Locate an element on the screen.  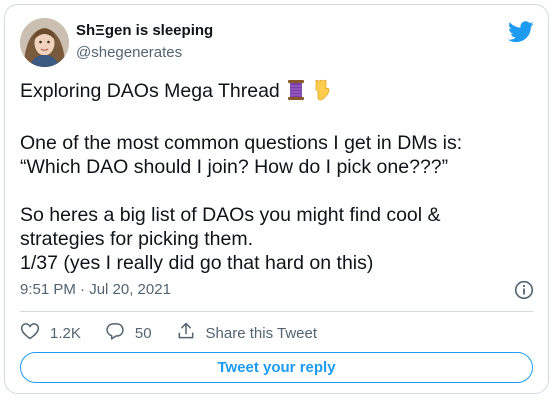
pointing-down-emoji is located at coordinates (322, 93).